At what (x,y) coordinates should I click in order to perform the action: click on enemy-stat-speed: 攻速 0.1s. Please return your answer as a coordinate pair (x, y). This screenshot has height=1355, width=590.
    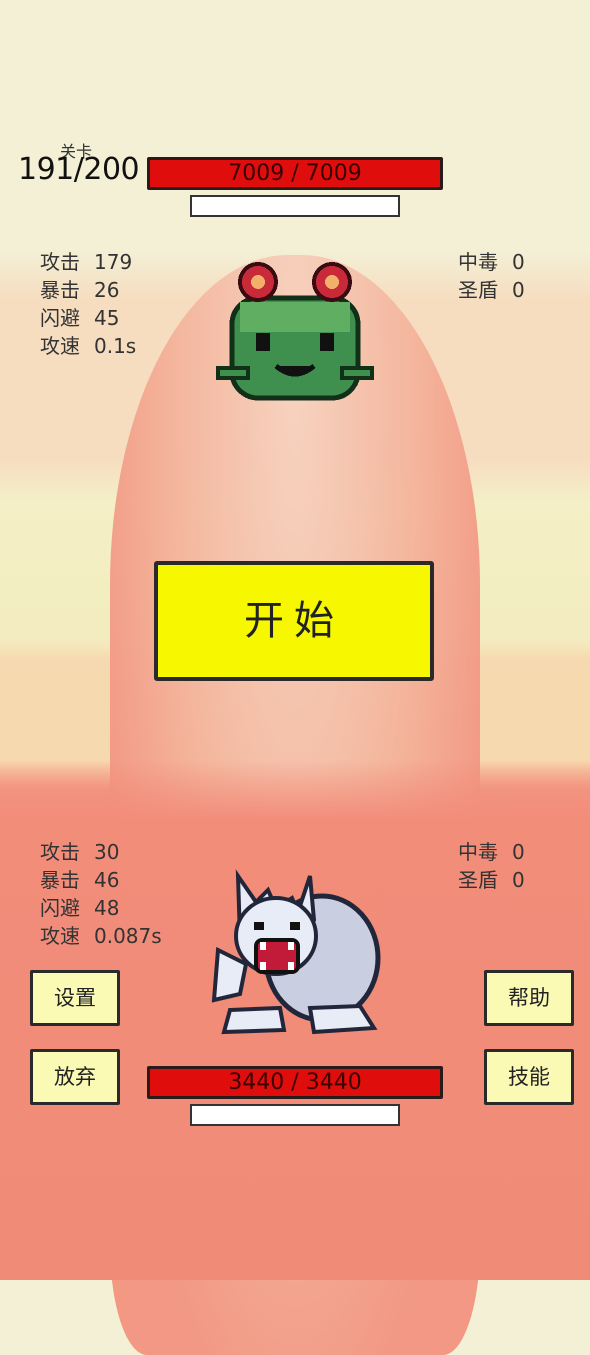
    Looking at the image, I should click on (88, 346).